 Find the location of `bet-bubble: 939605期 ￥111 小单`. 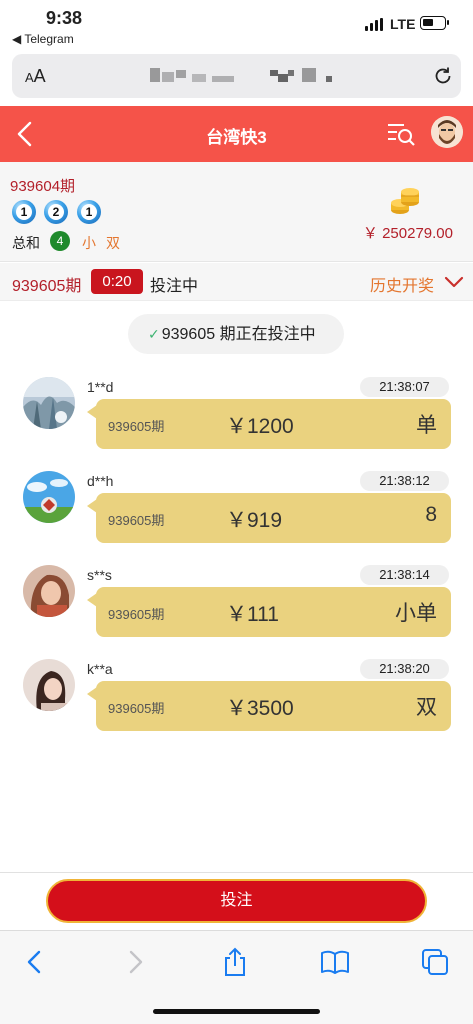

bet-bubble: 939605期 ￥111 小单 is located at coordinates (269, 612).